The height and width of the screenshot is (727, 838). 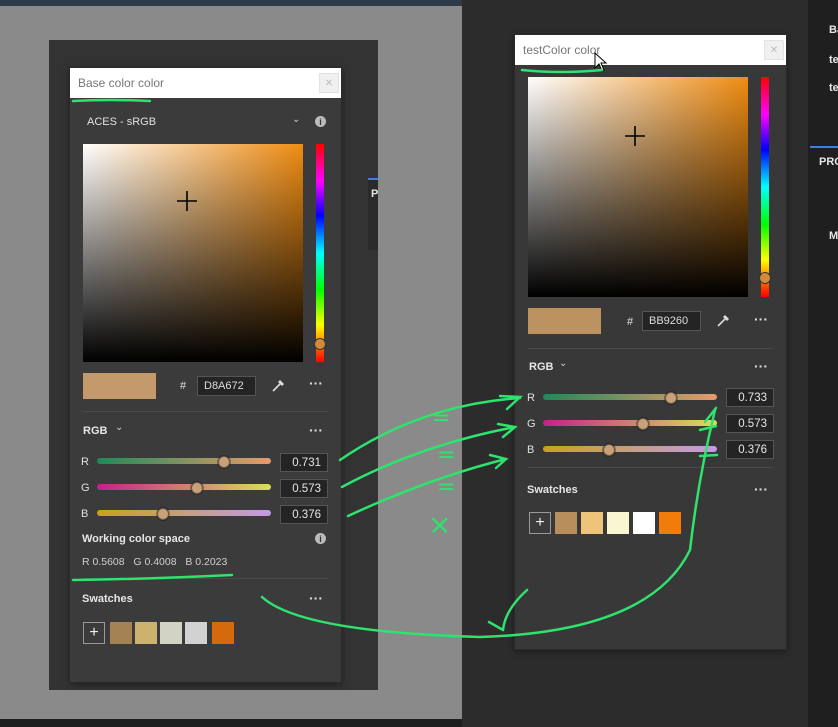 What do you see at coordinates (441, 473) in the screenshot?
I see `annotation-text: = = = ×` at bounding box center [441, 473].